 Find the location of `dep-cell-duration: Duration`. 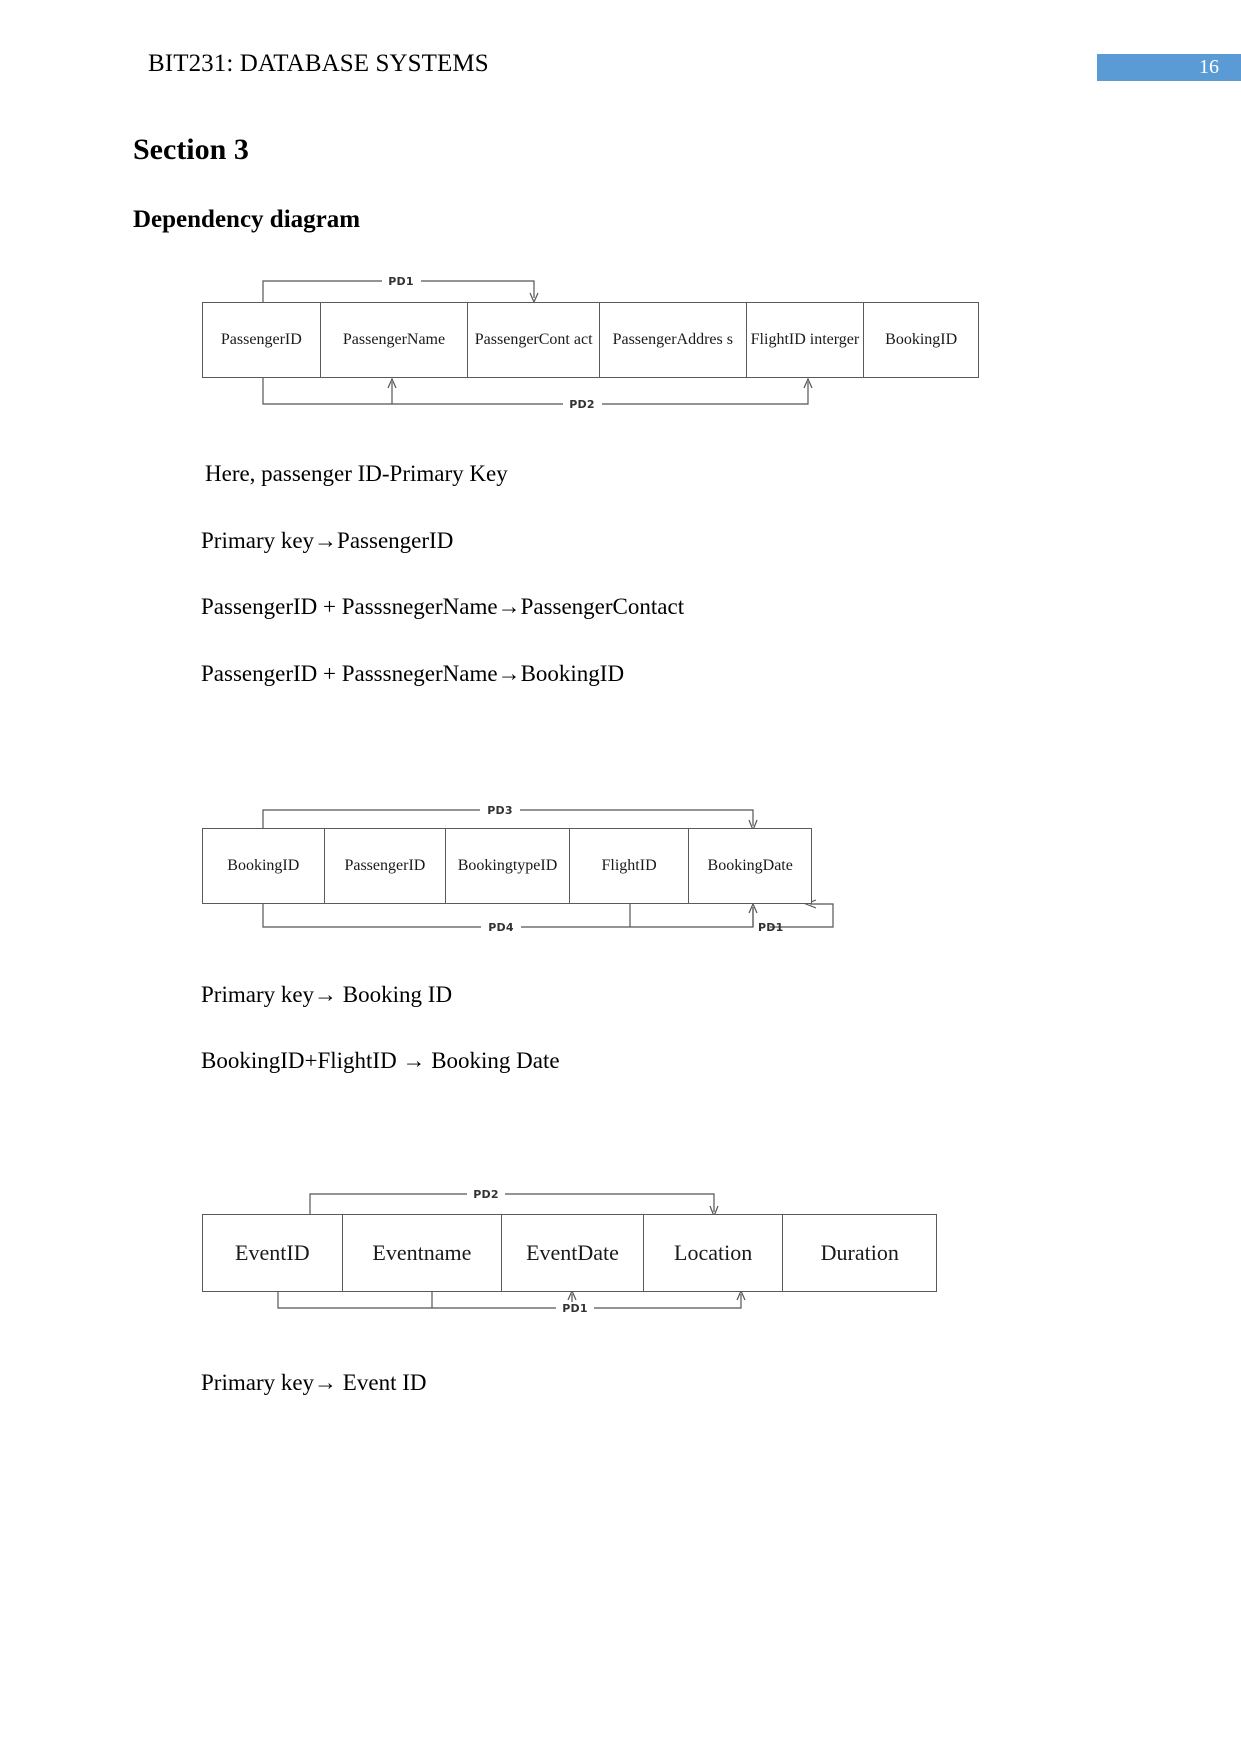

dep-cell-duration: Duration is located at coordinates (859, 1253).